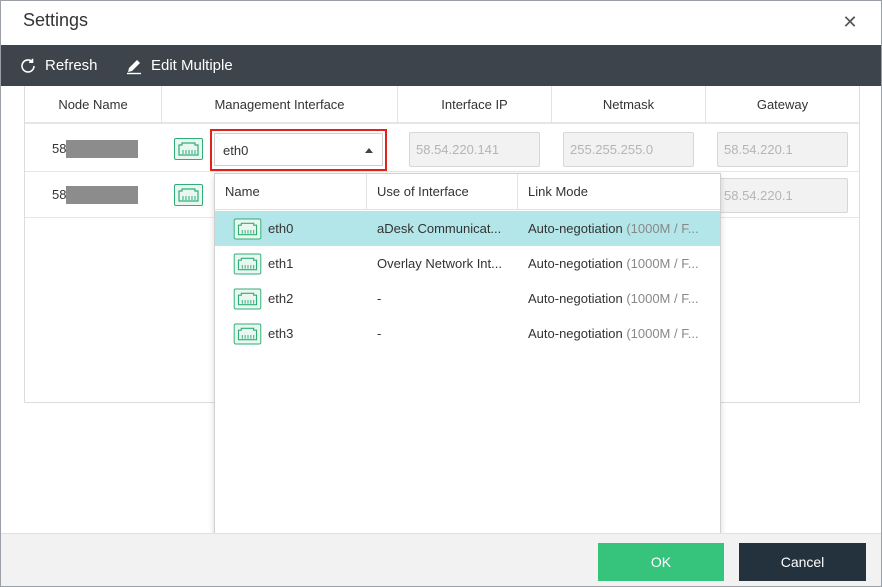  I want to click on option-name-cell: eth3, so click(291, 333).